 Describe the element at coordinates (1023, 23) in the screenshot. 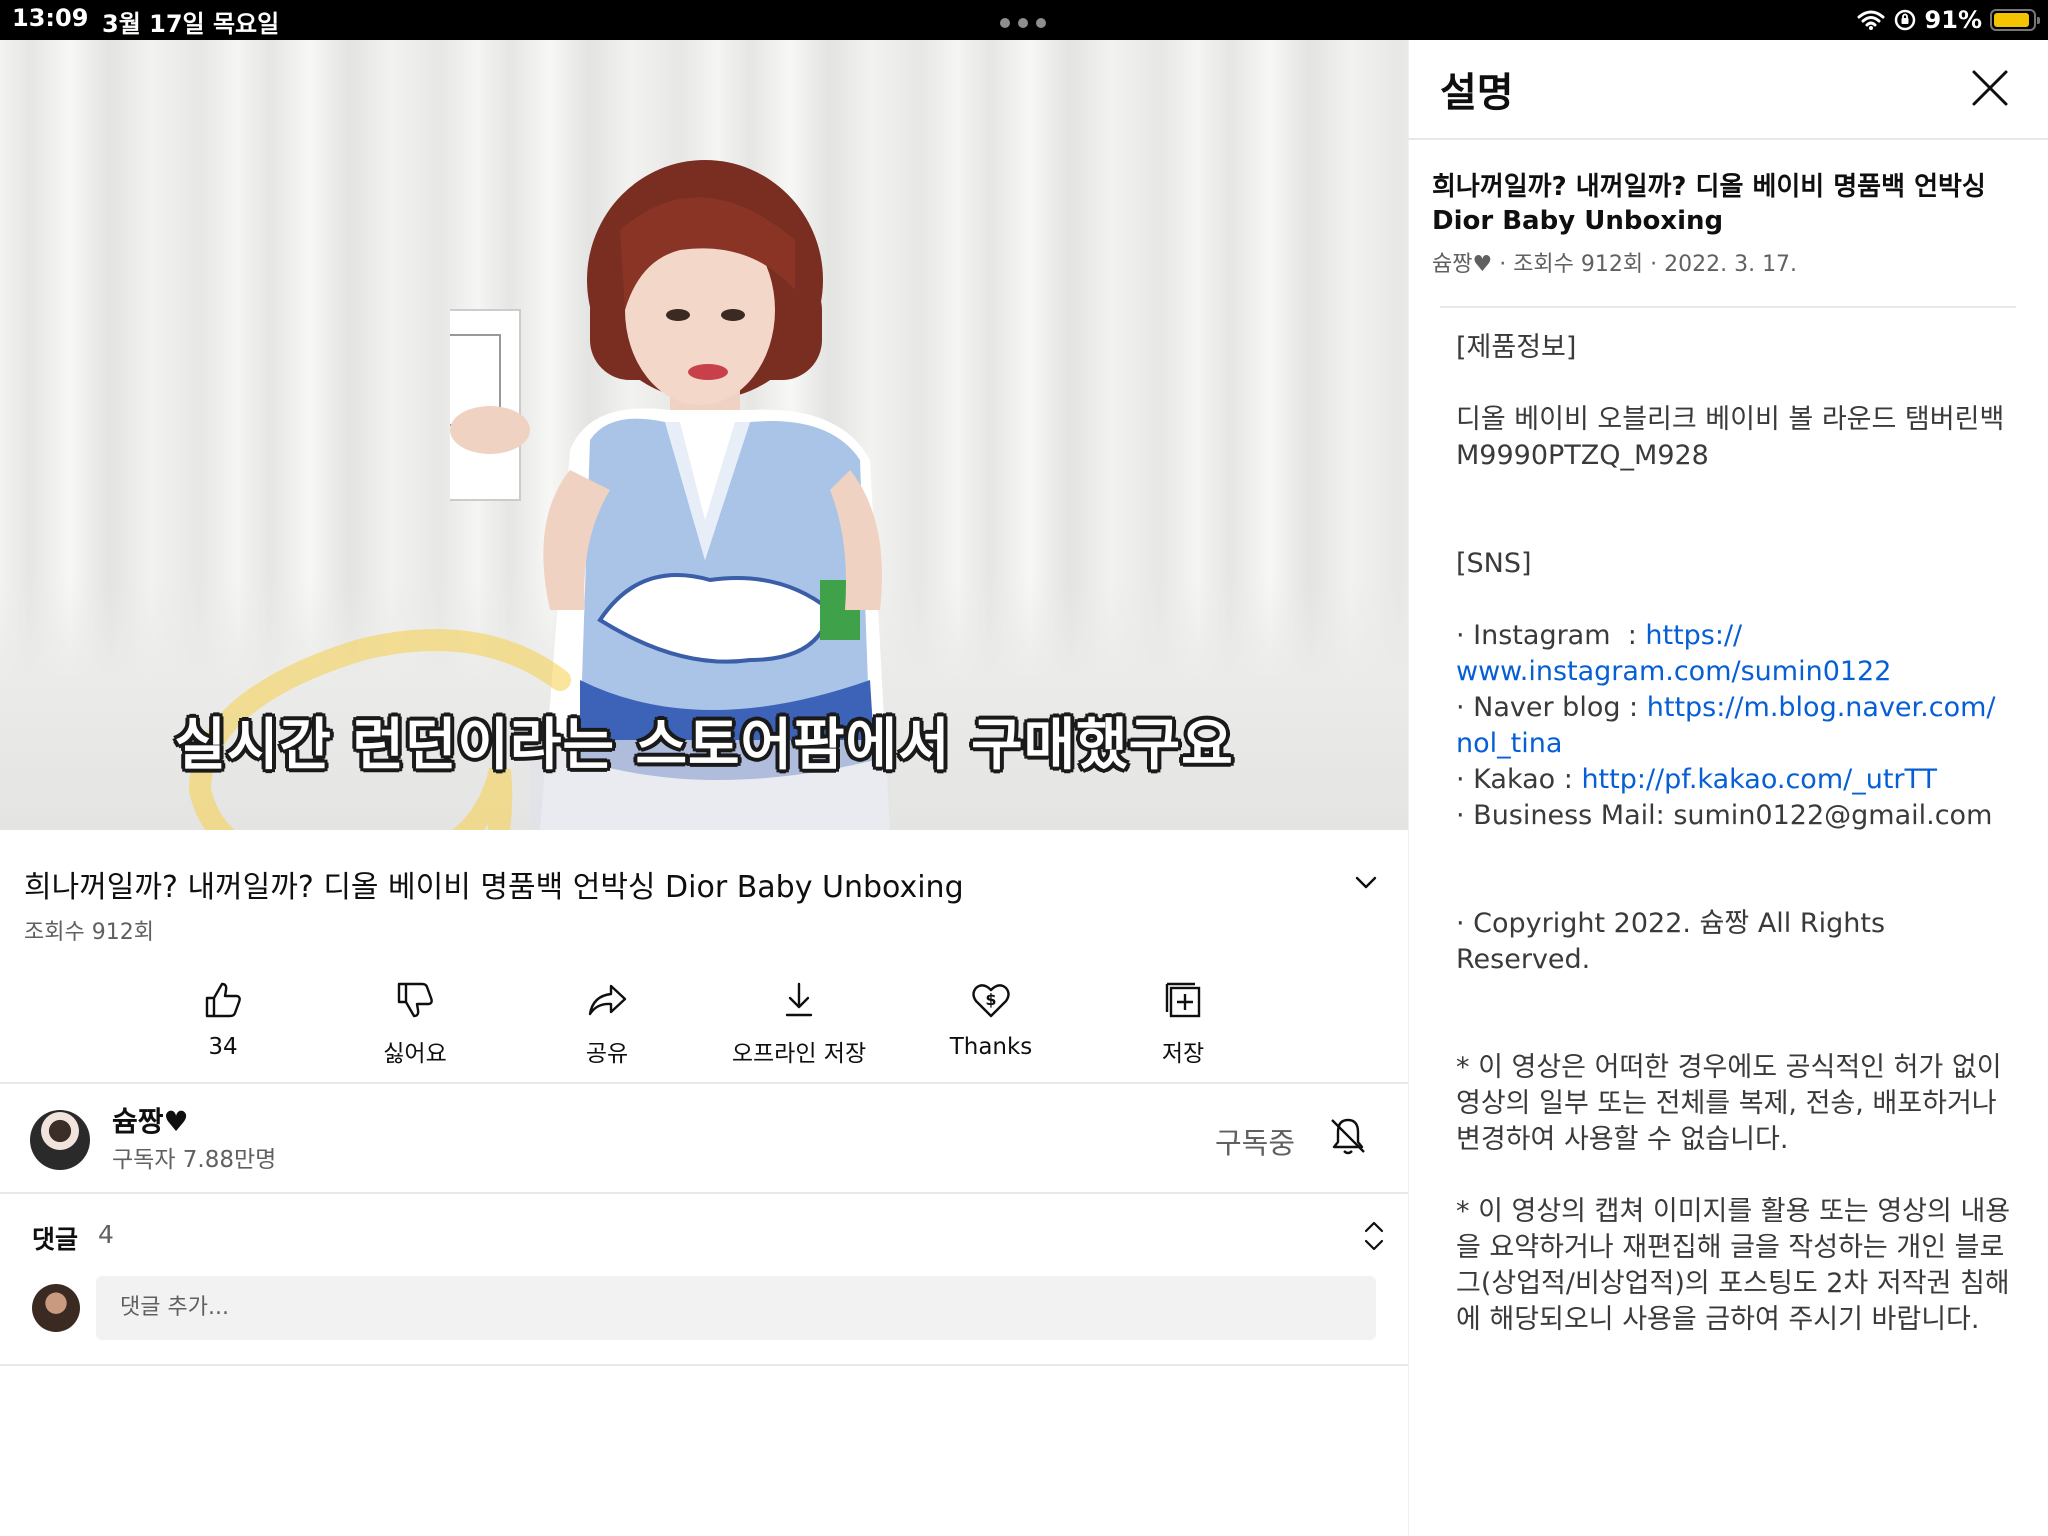

I see `multitasking-dots-icon` at that location.